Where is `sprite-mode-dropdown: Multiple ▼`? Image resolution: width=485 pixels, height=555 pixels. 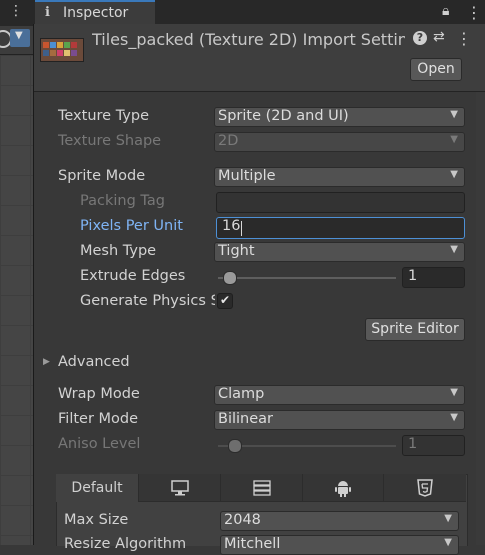 sprite-mode-dropdown: Multiple ▼ is located at coordinates (339, 177).